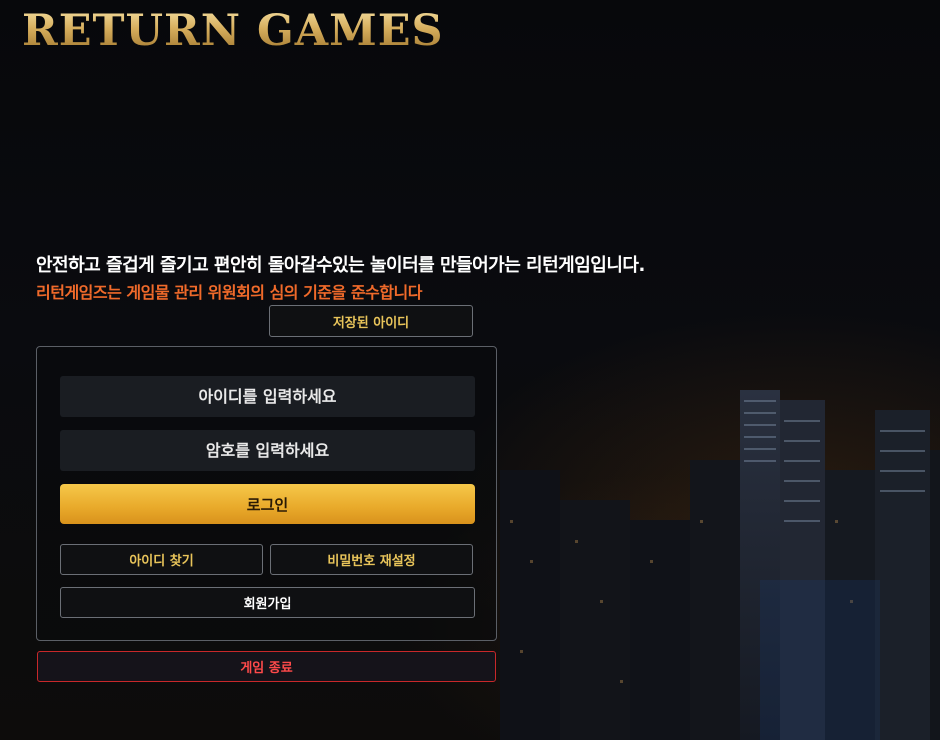 This screenshot has height=740, width=940. What do you see at coordinates (266, 666) in the screenshot?
I see `exit-game-button: 게임 종료` at bounding box center [266, 666].